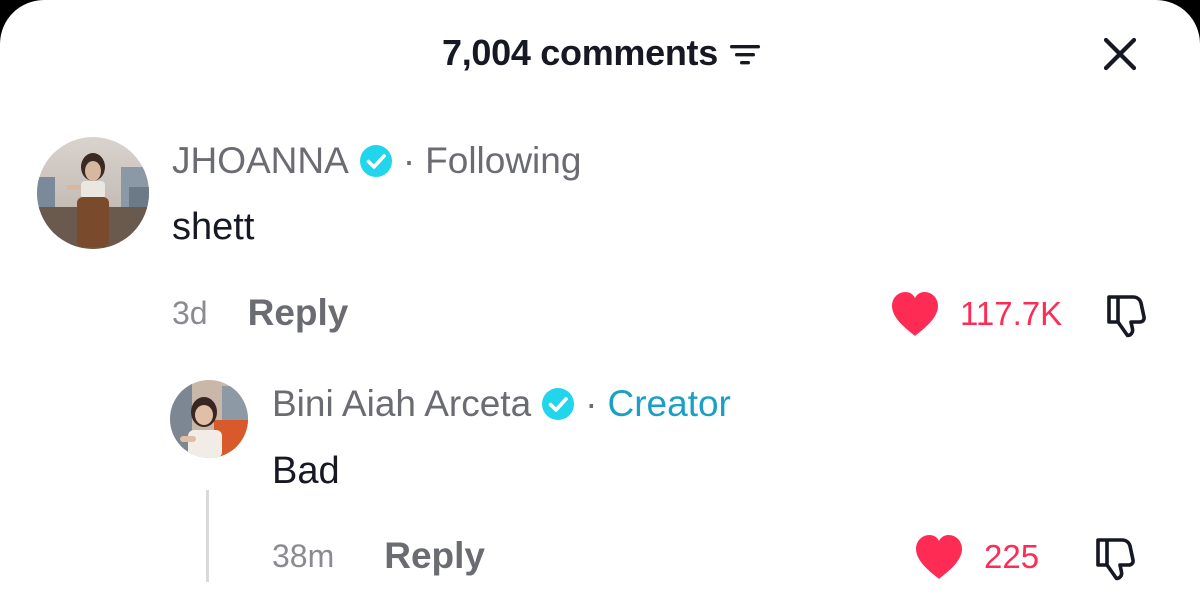  I want to click on comment-1-reply-button: Reply, so click(298, 313).